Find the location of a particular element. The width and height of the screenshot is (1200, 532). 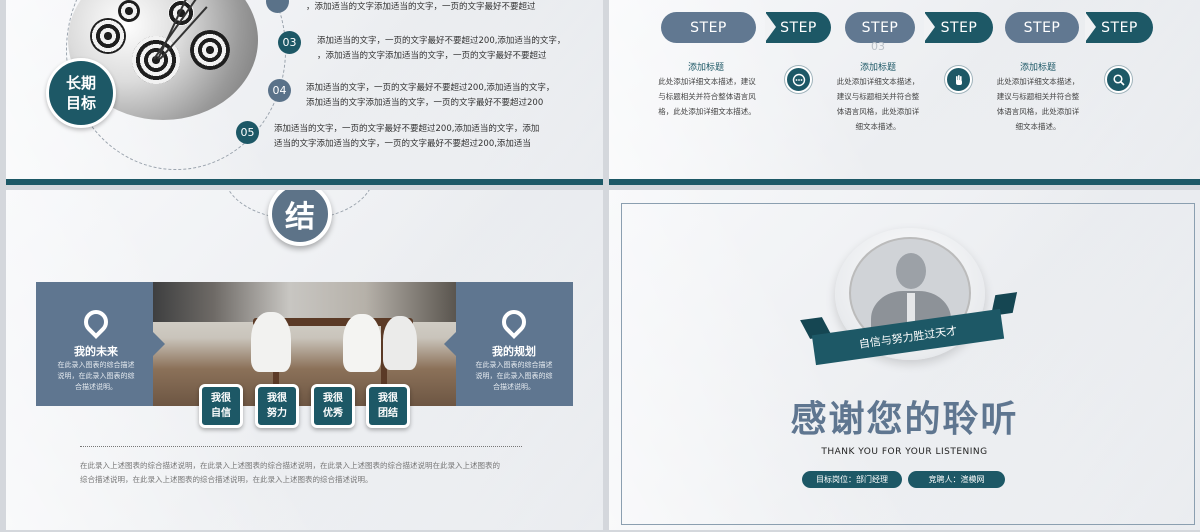

hand-icon is located at coordinates (958, 79).